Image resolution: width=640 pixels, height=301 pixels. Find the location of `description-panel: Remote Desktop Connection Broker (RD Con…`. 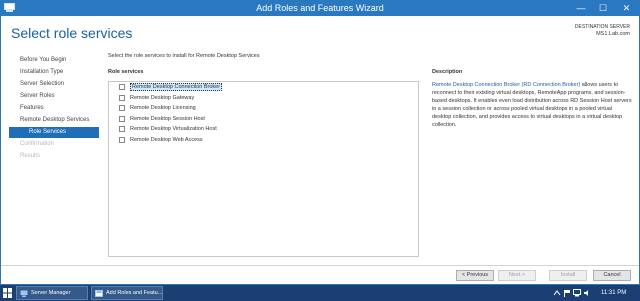

description-panel: Remote Desktop Connection Broker (RD Con… is located at coordinates (532, 105).